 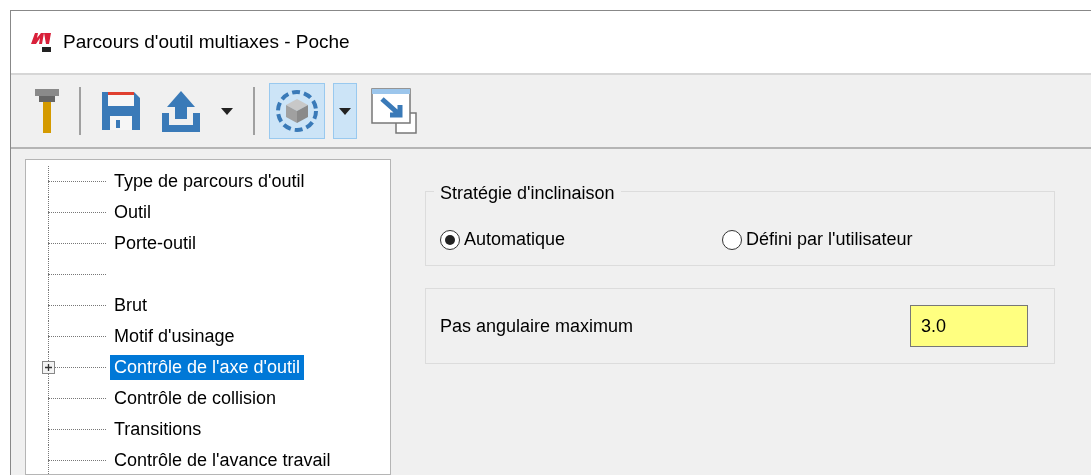 What do you see at coordinates (222, 460) in the screenshot?
I see `tree-item: Contrôle de l'avance travail` at bounding box center [222, 460].